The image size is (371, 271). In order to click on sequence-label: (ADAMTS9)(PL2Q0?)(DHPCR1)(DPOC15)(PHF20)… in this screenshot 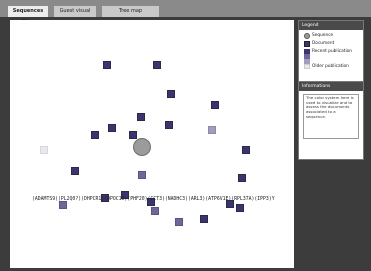, I will do `click(153, 199)`.